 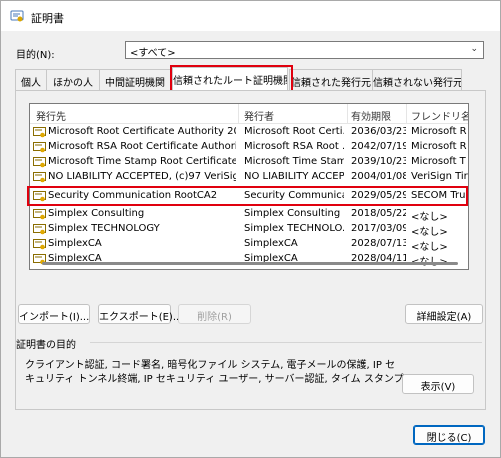 What do you see at coordinates (75, 243) in the screenshot?
I see `issued-to-cell: SimplexCA` at bounding box center [75, 243].